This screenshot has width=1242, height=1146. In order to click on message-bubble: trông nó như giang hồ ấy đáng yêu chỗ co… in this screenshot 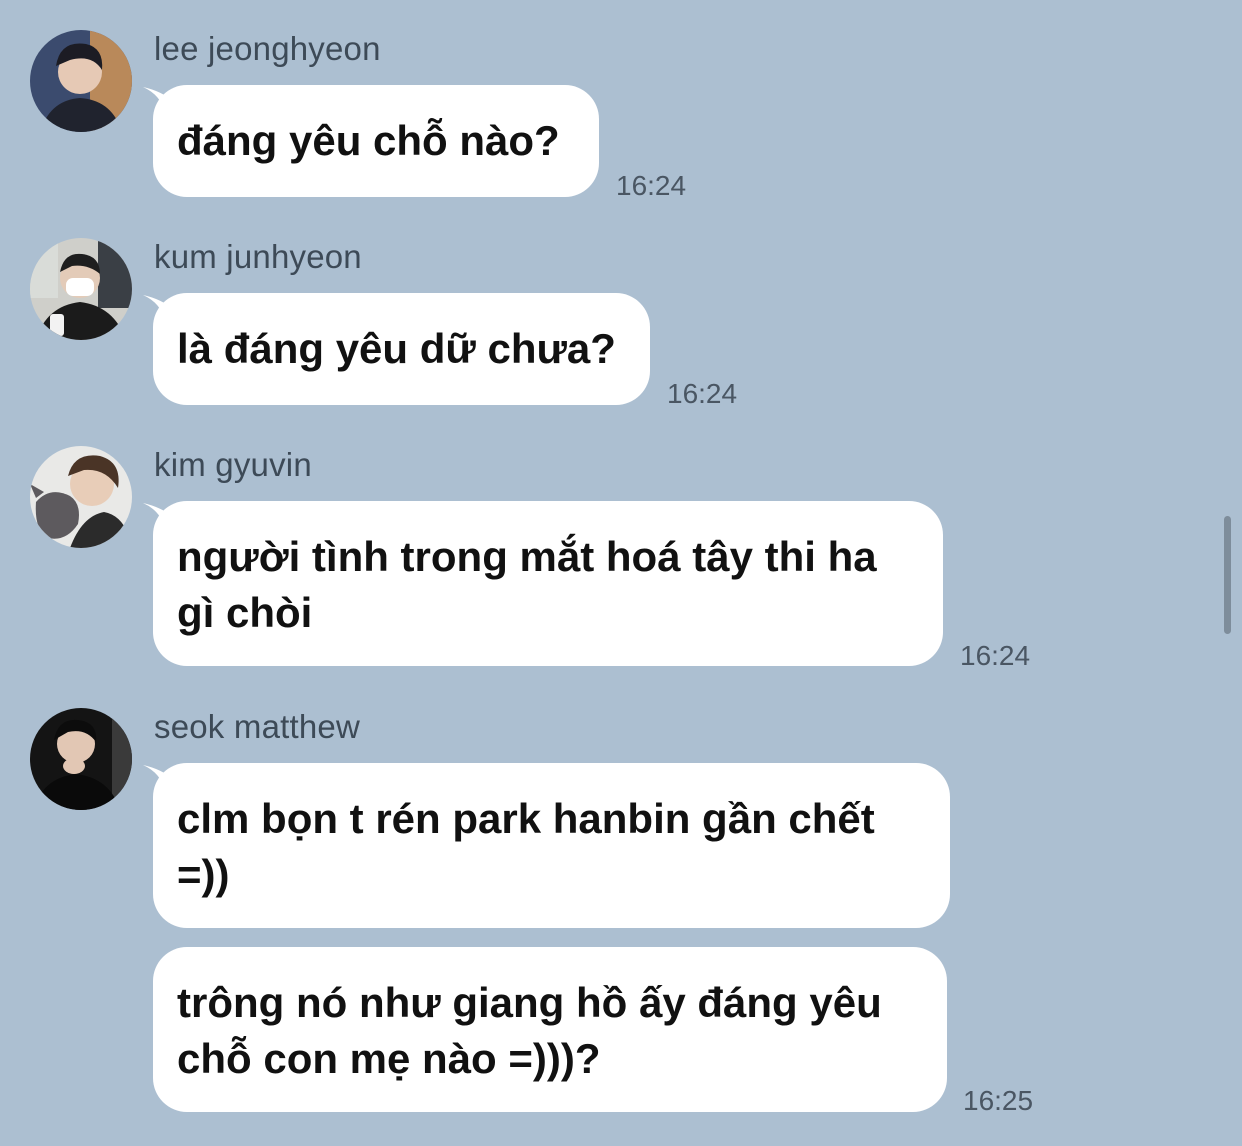, I will do `click(550, 1029)`.